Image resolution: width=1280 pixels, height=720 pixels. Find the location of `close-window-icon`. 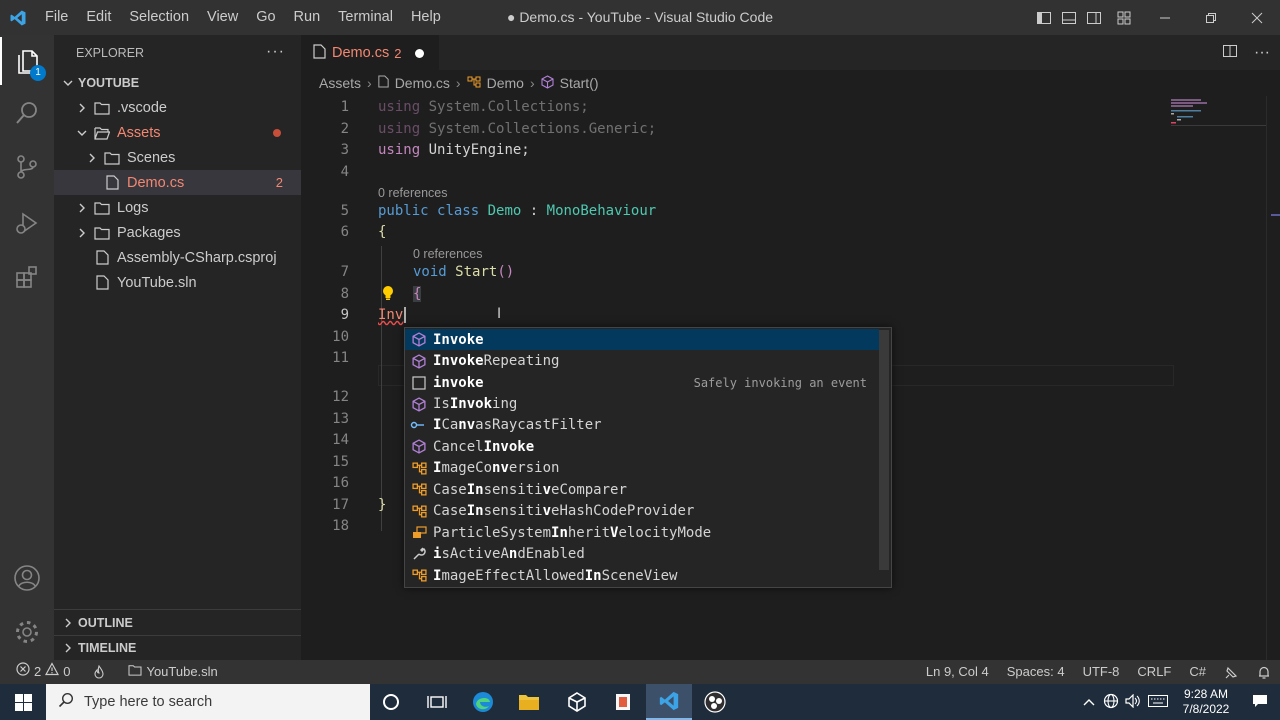

close-window-icon is located at coordinates (1257, 17).